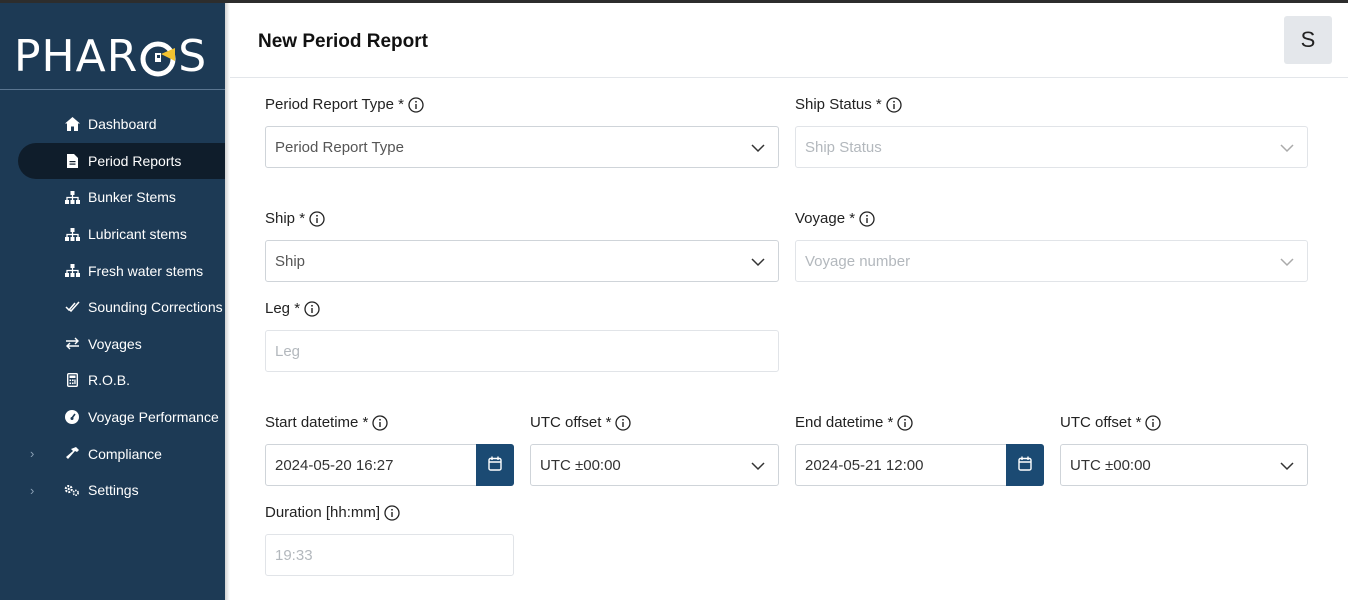  I want to click on sidebar-item-voyages: Voyages, so click(112, 344).